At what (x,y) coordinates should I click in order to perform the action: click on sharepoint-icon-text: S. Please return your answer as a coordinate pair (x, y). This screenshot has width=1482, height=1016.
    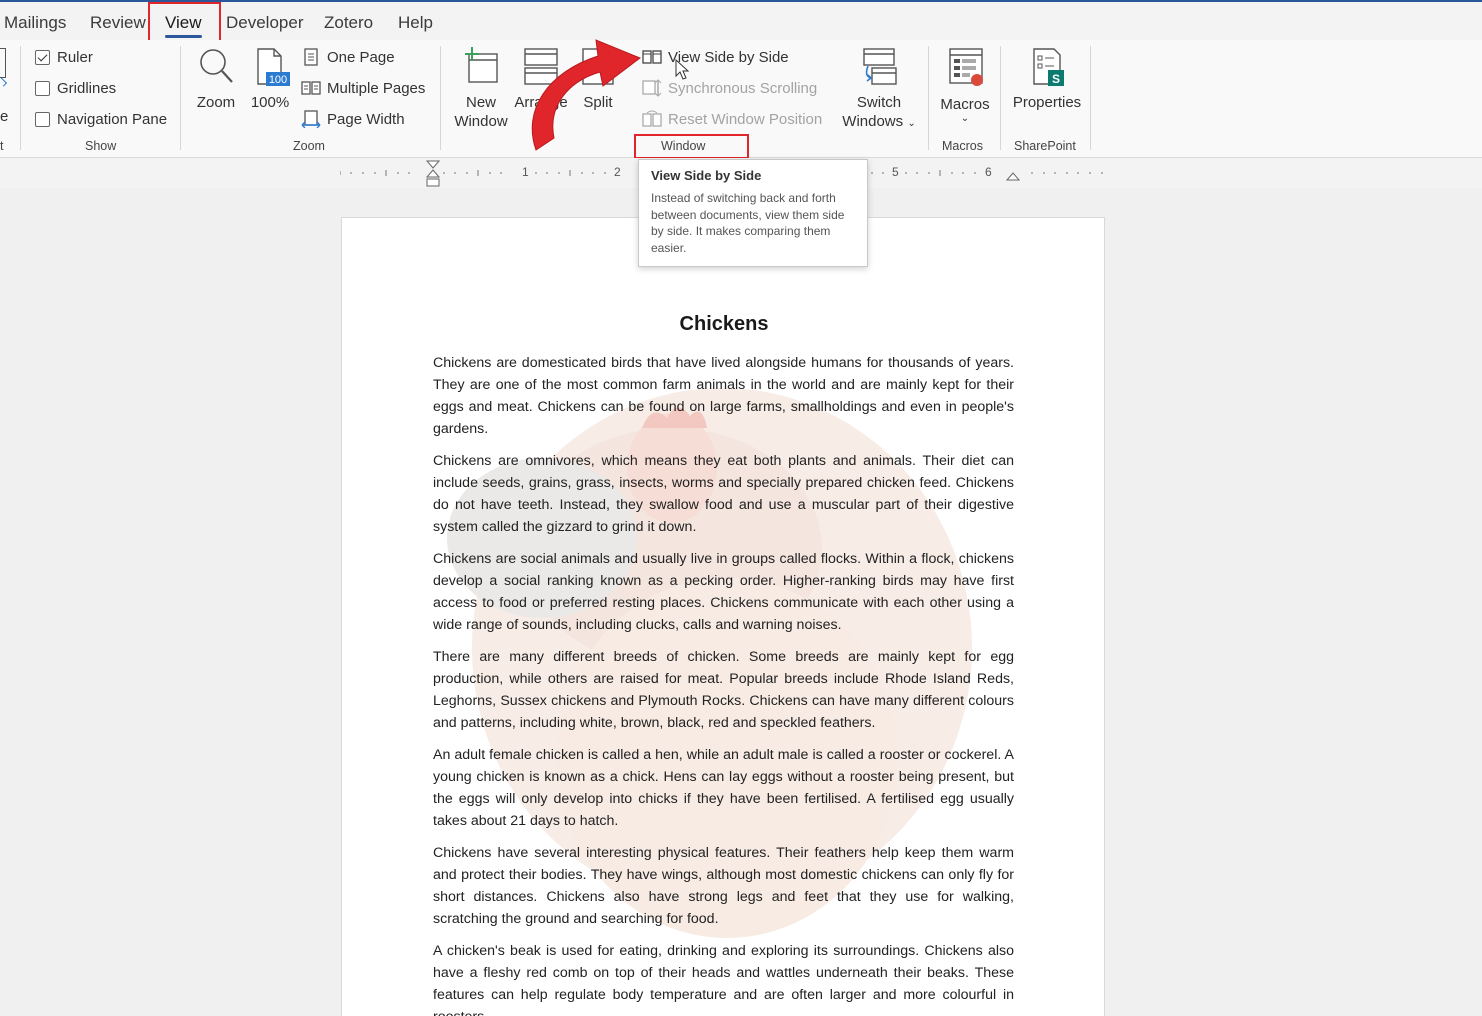
    Looking at the image, I should click on (1056, 79).